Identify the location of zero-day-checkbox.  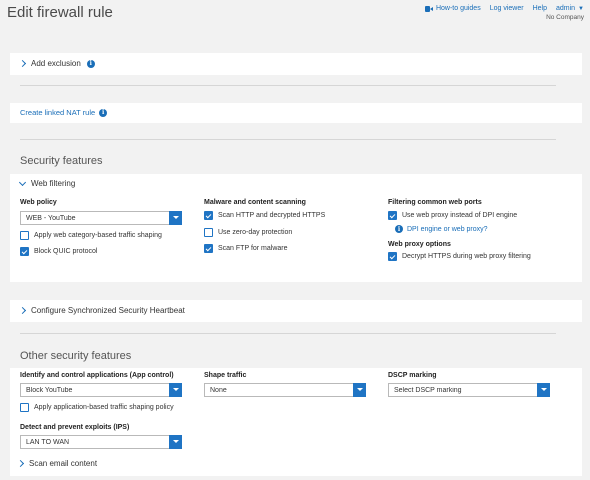
(208, 232).